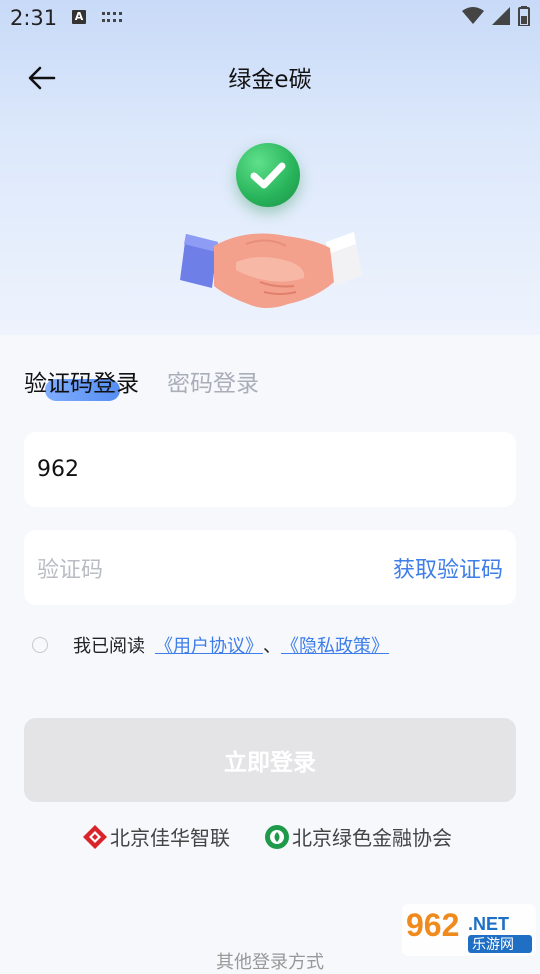  I want to click on agreement-prefix: 我已阅读, so click(109, 646).